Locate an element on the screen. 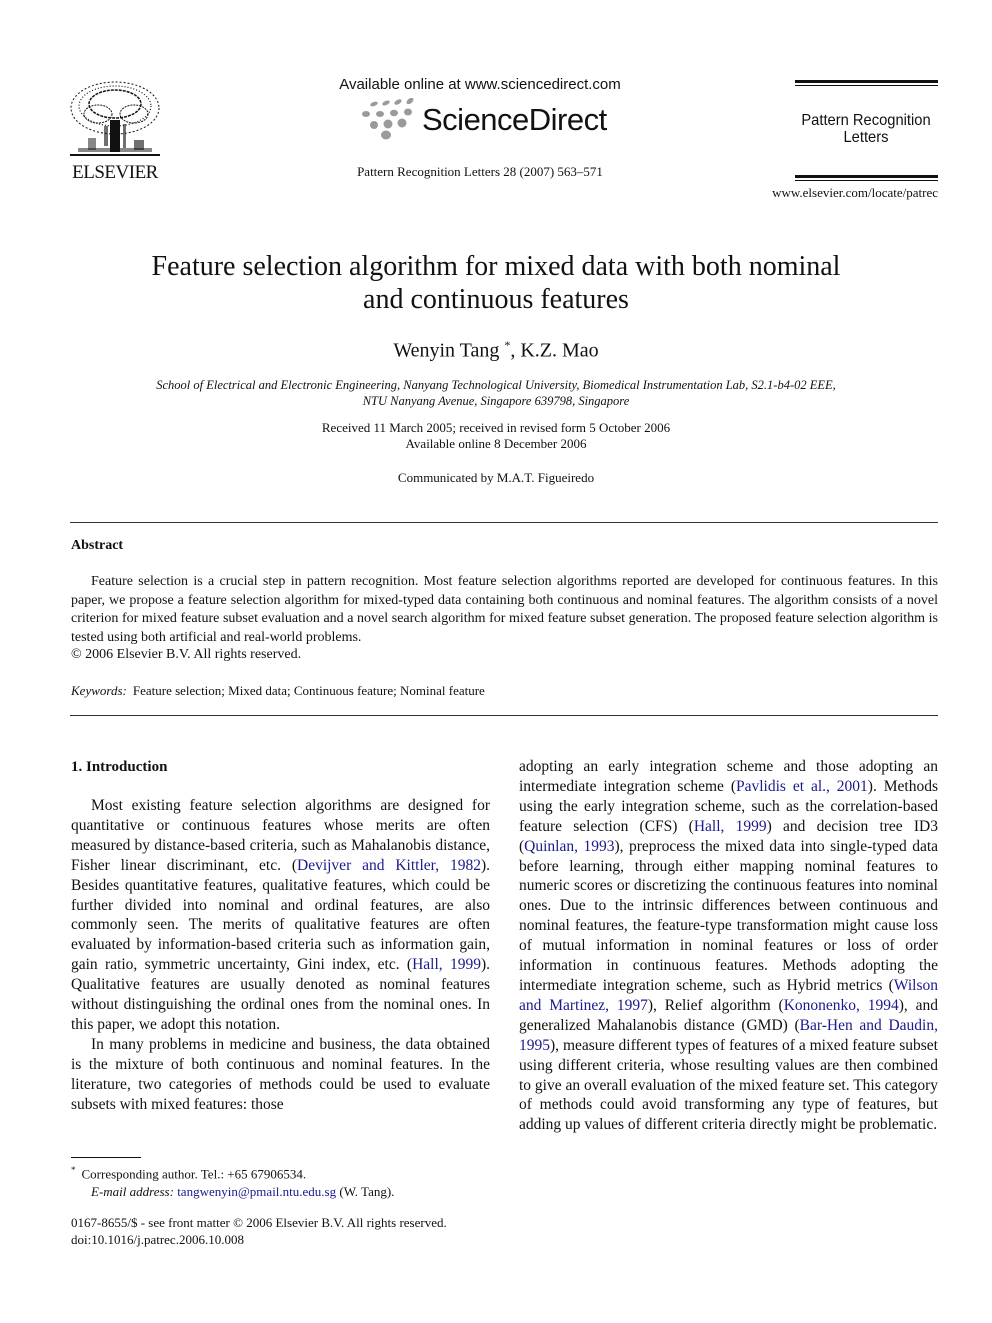  abstract-heading: Abstract is located at coordinates (97, 545).